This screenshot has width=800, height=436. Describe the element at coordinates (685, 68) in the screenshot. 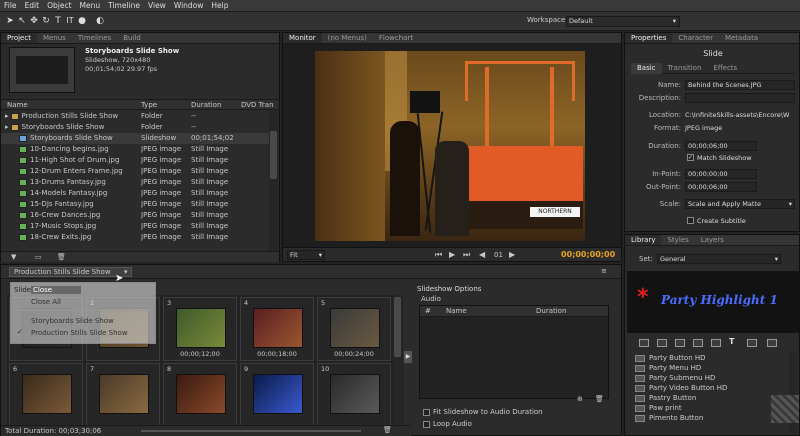

I see `subtab-transition: Transition` at that location.